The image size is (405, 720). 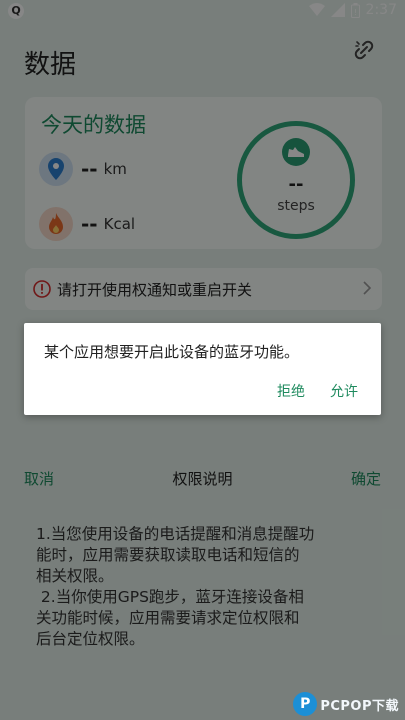 What do you see at coordinates (305, 704) in the screenshot?
I see `watermark-logo: P` at bounding box center [305, 704].